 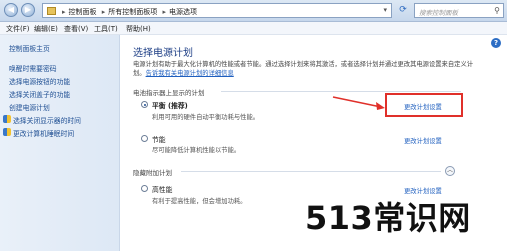 What do you see at coordinates (424, 105) in the screenshot?
I see `highlight-box` at bounding box center [424, 105].